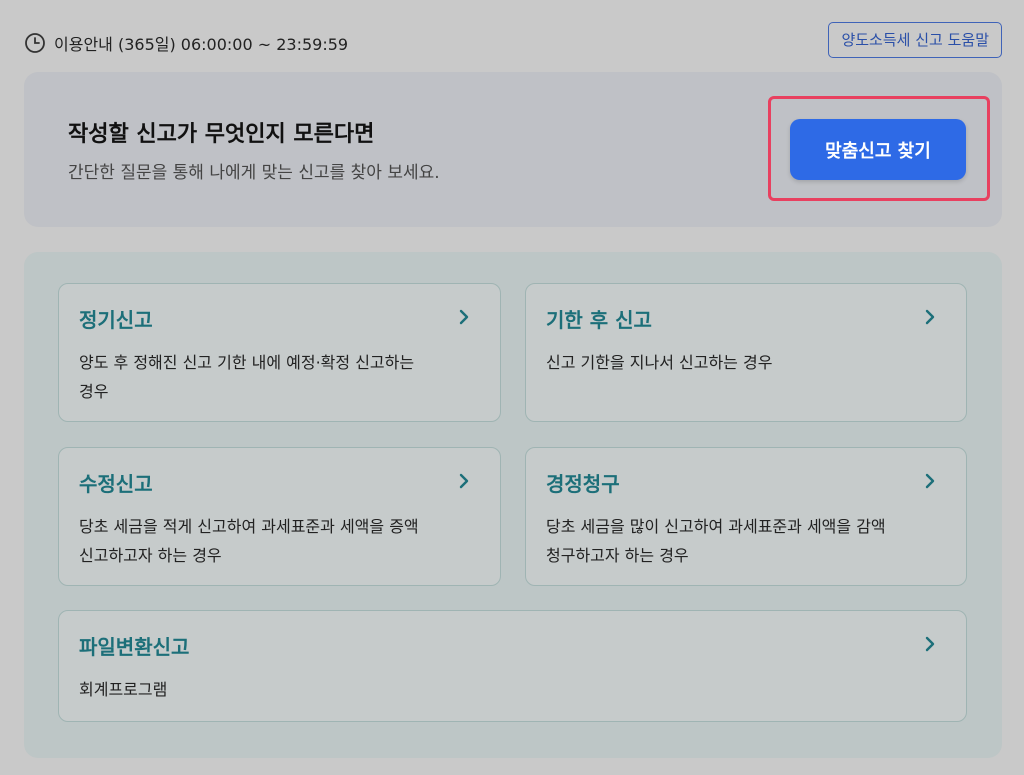  Describe the element at coordinates (35, 43) in the screenshot. I see `clock-icon` at that location.